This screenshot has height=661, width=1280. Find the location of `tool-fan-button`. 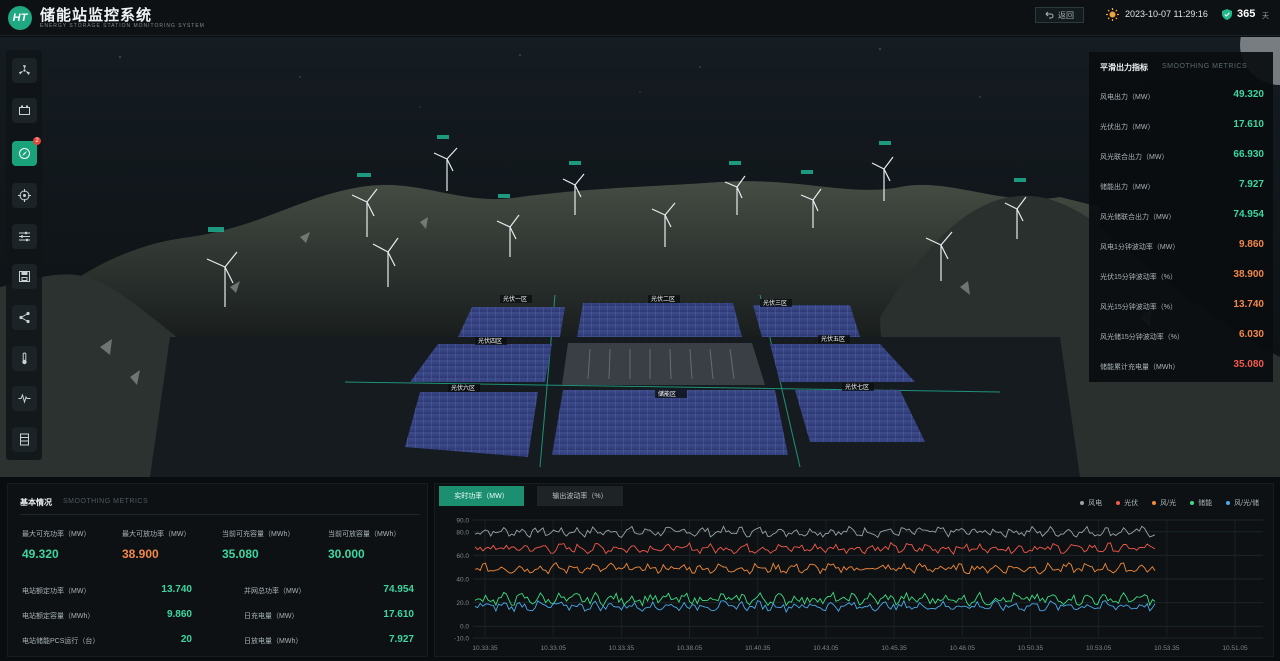

tool-fan-button is located at coordinates (24, 70).